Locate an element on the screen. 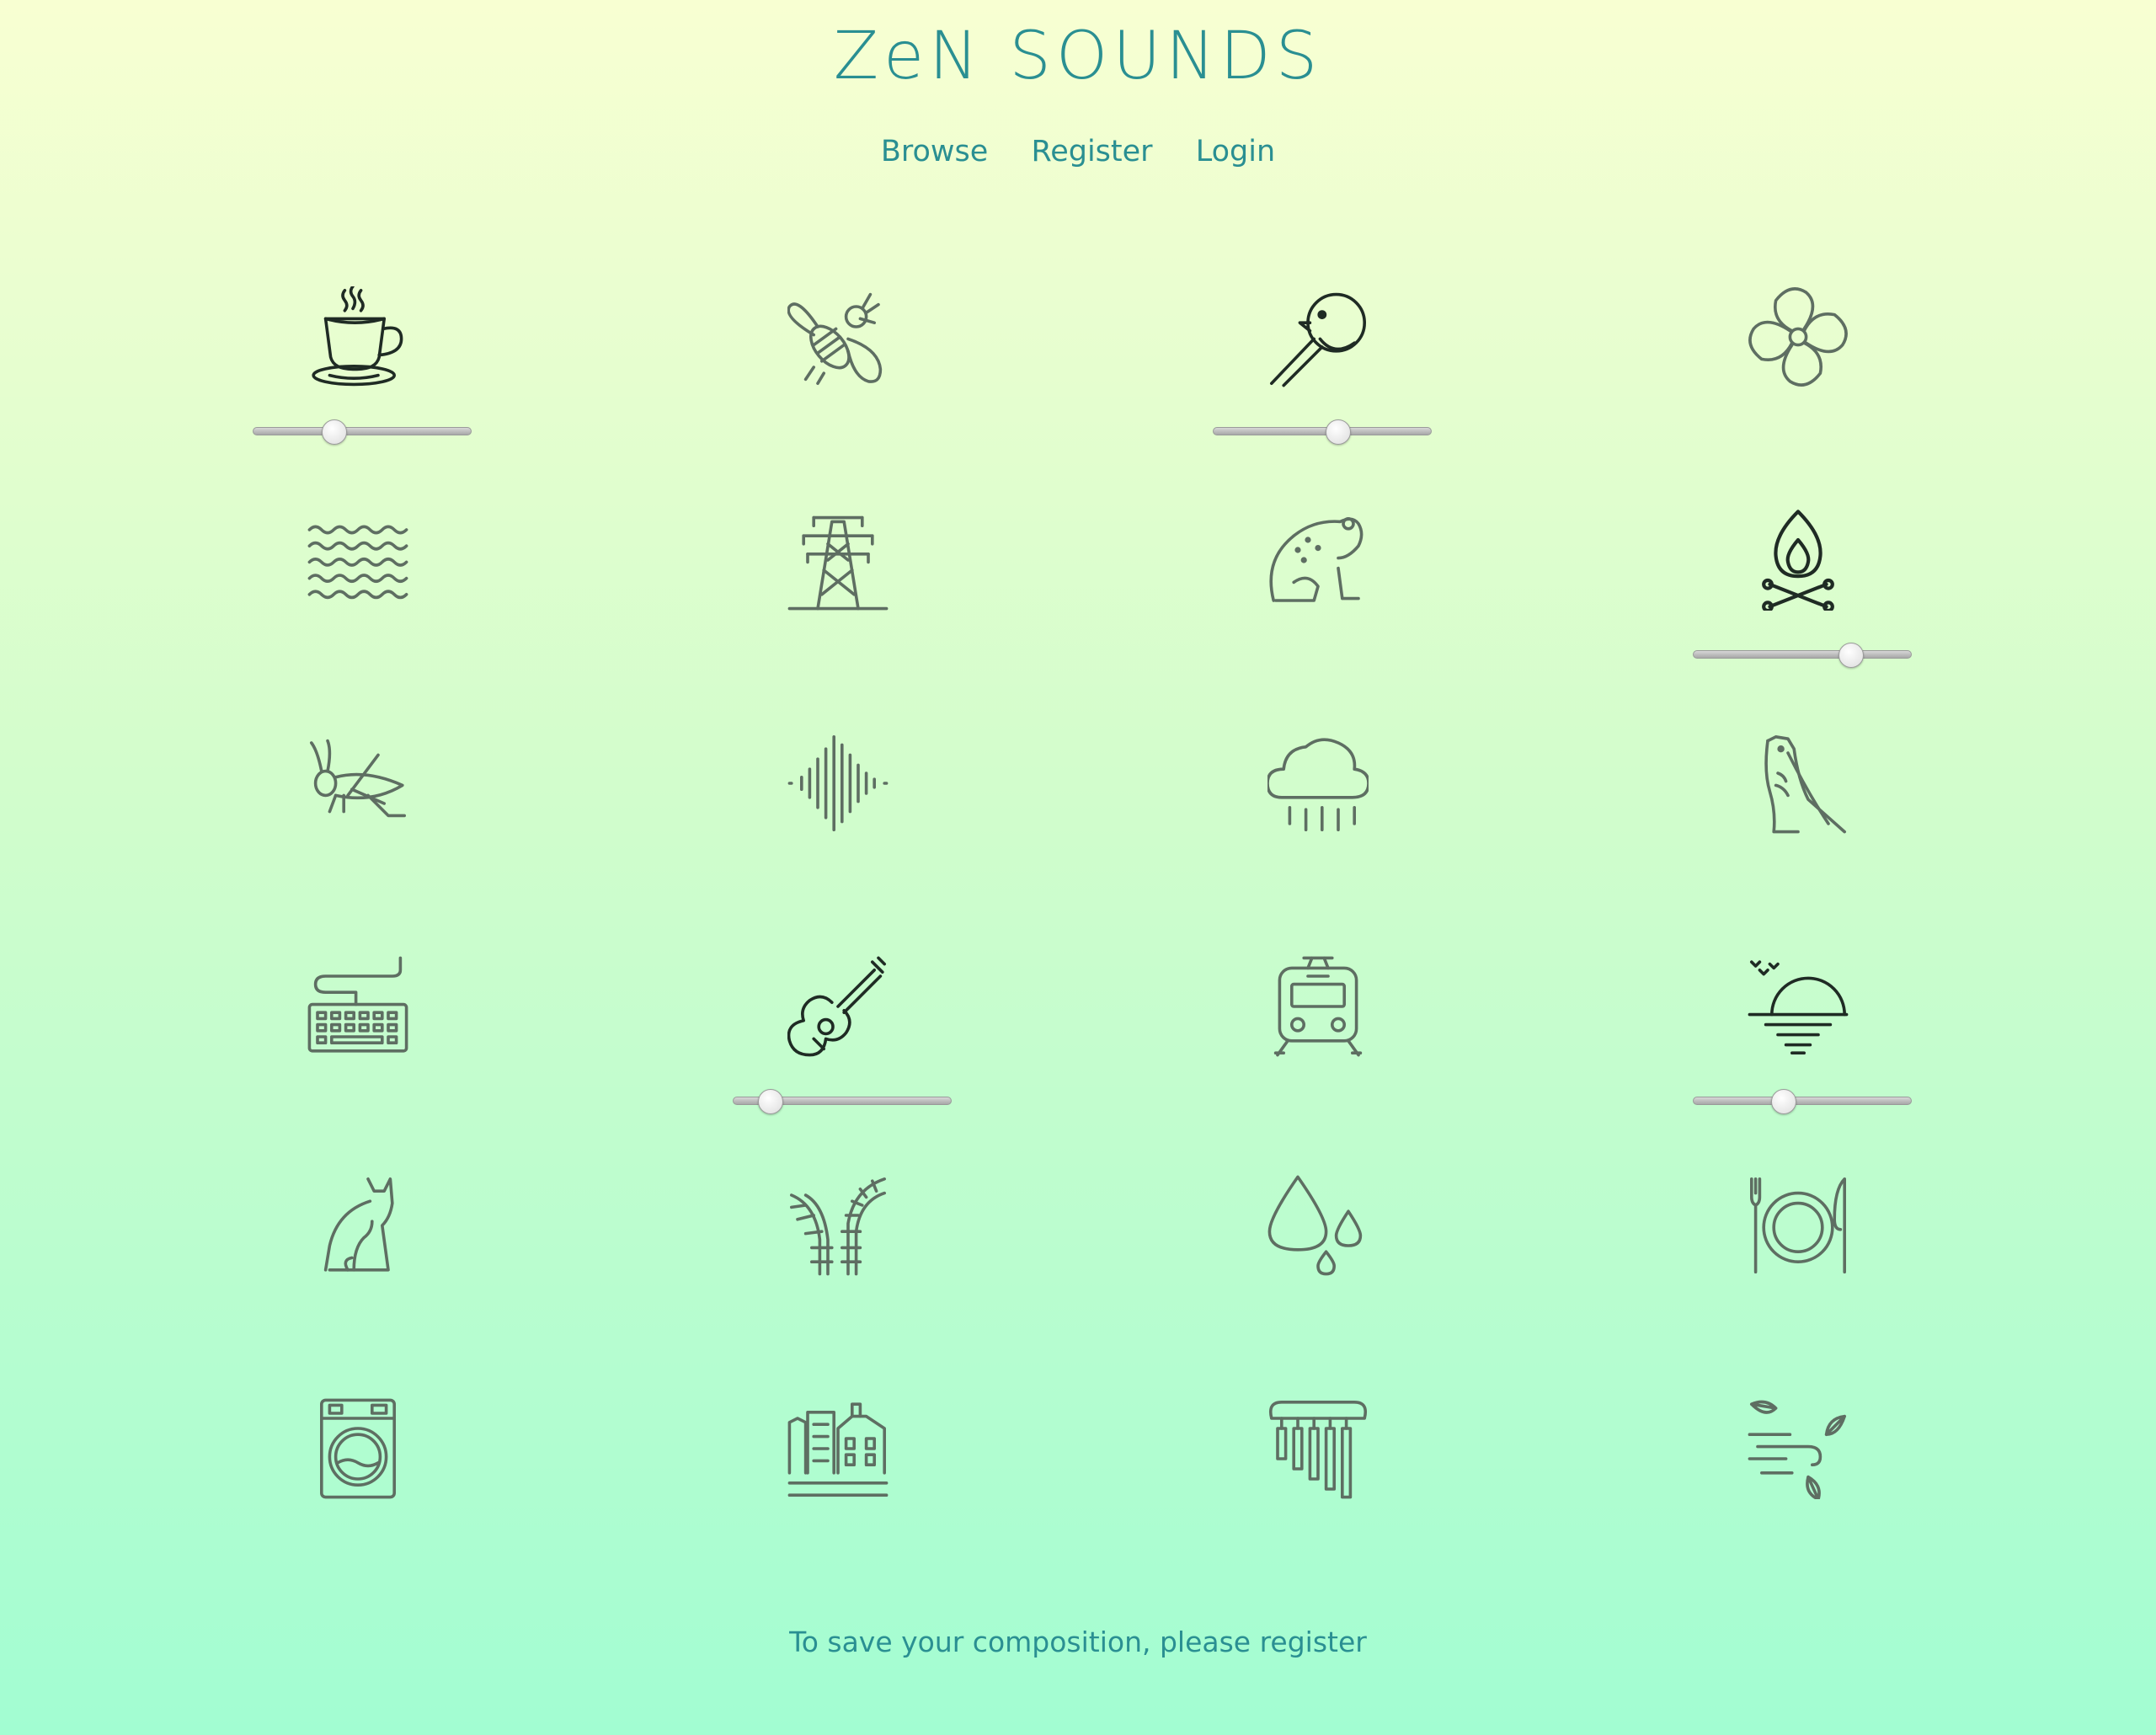 The image size is (2156, 1735). sound-cell-fan is located at coordinates (1798, 387).